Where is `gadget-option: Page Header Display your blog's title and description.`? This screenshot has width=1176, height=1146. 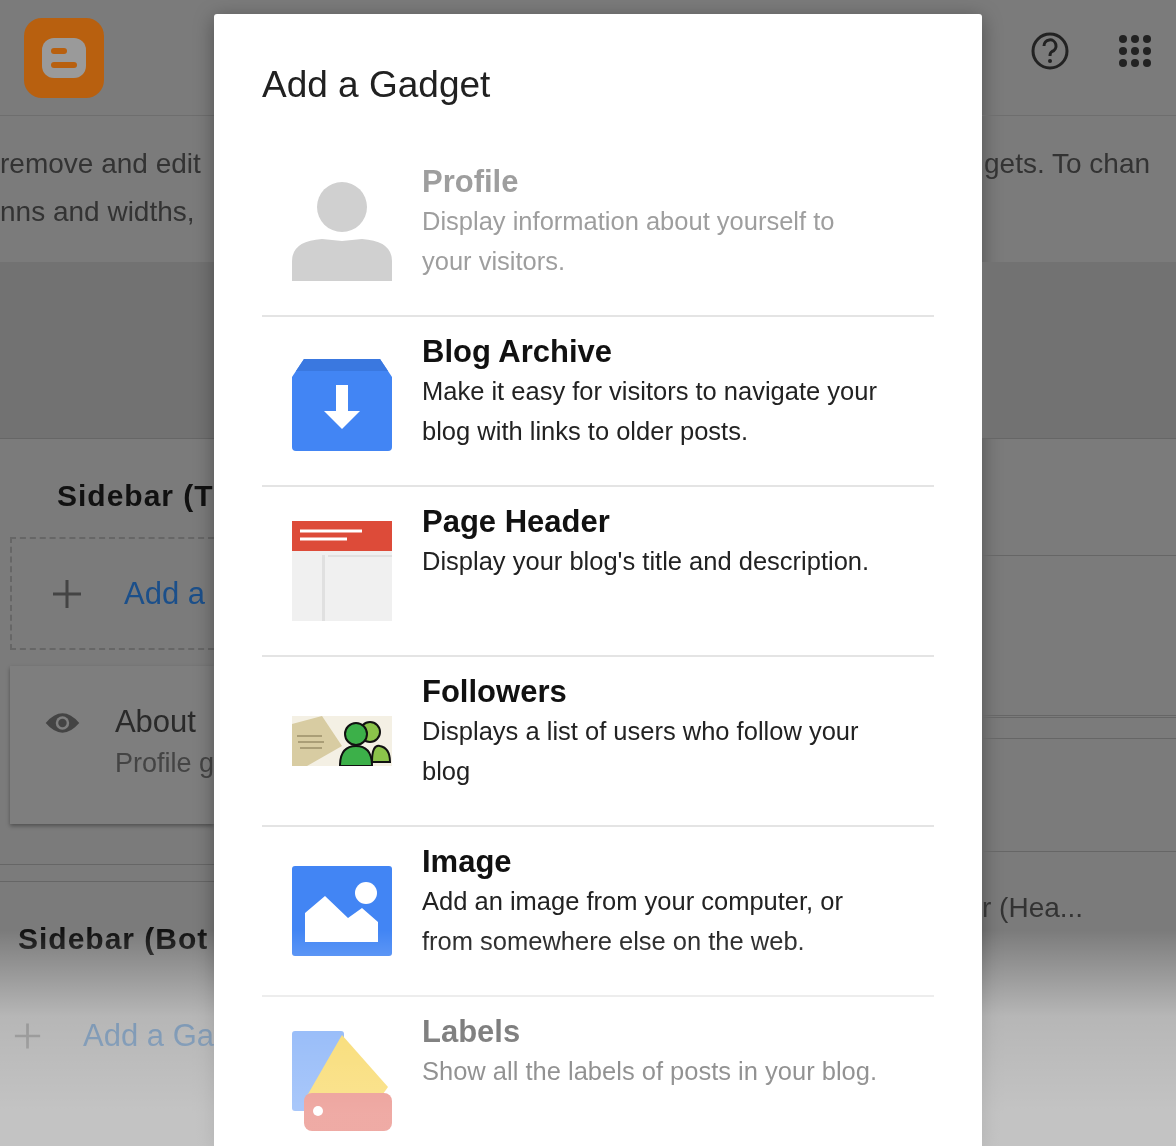
gadget-option: Page Header Display your blog's title and description. is located at coordinates (598, 572).